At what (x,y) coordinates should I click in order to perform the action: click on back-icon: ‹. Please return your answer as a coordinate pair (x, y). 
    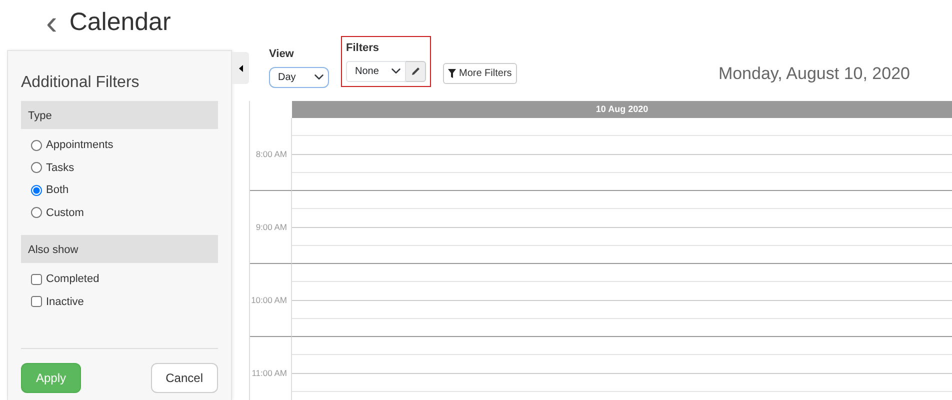
    Looking at the image, I should click on (52, 23).